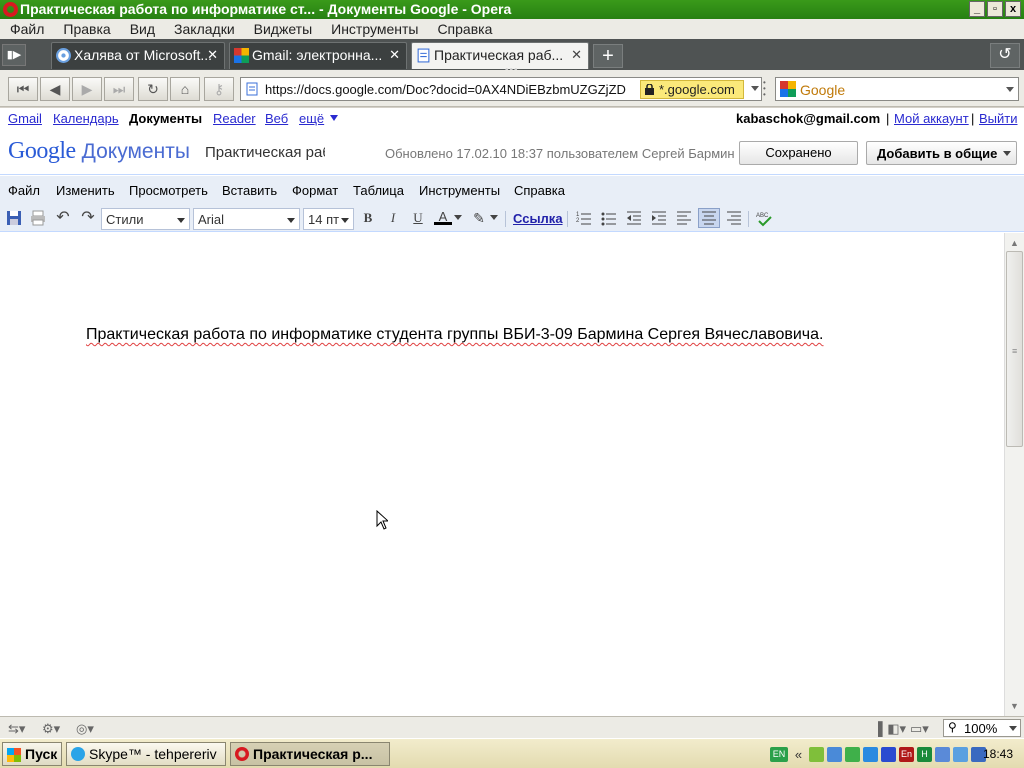 The height and width of the screenshot is (768, 1024). What do you see at coordinates (204, 29) in the screenshot?
I see `menu-bookmarks: Закладки` at bounding box center [204, 29].